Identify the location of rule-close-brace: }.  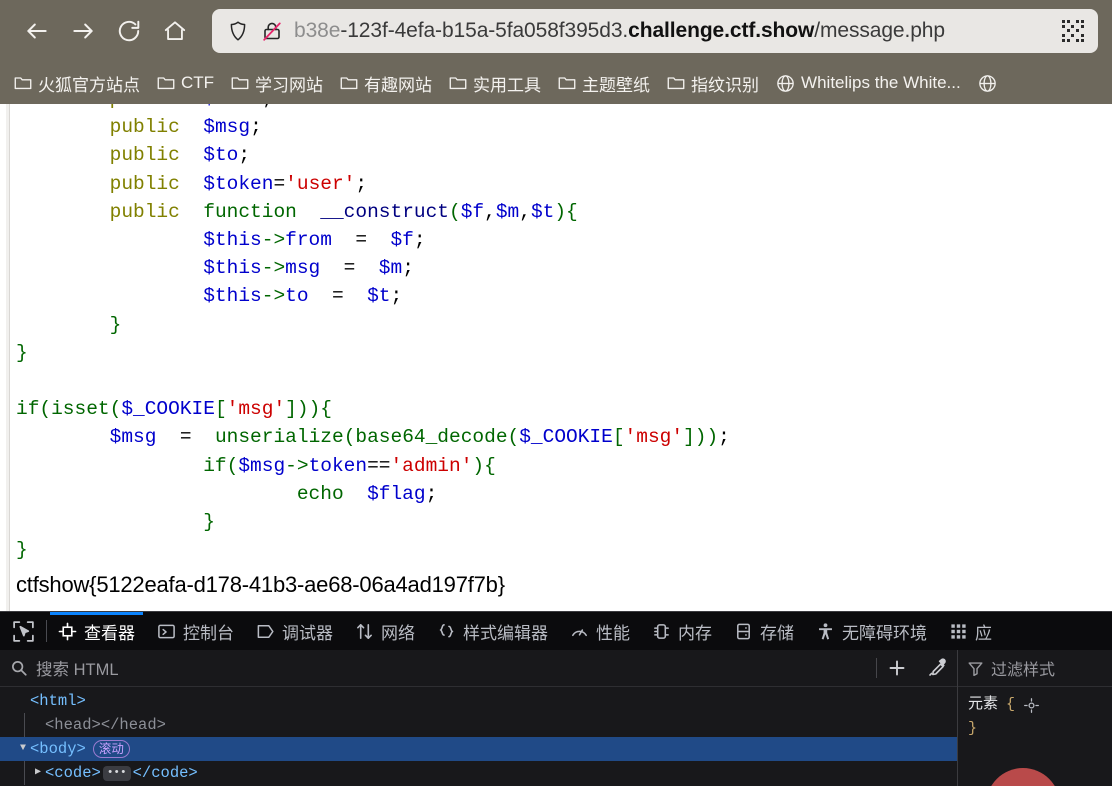
(973, 728).